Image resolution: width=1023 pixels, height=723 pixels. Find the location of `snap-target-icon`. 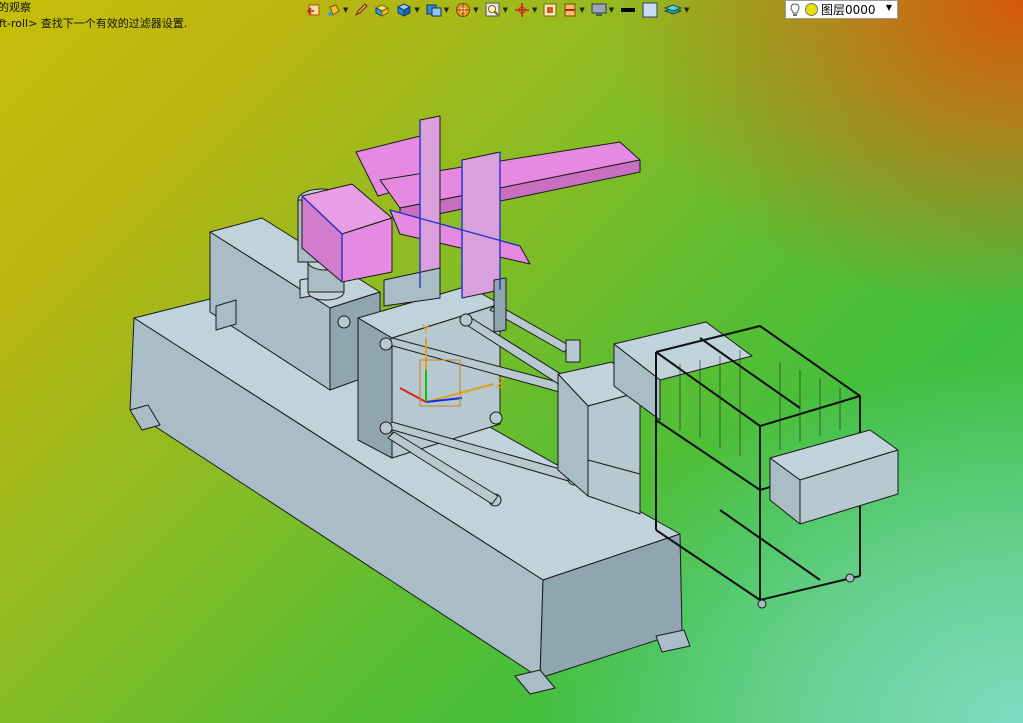

snap-target-icon is located at coordinates (521, 10).